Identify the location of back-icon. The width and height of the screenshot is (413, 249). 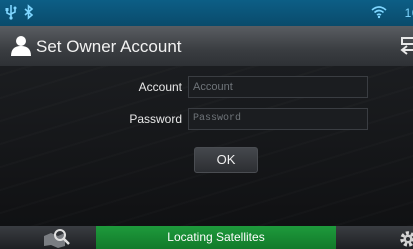
(406, 47).